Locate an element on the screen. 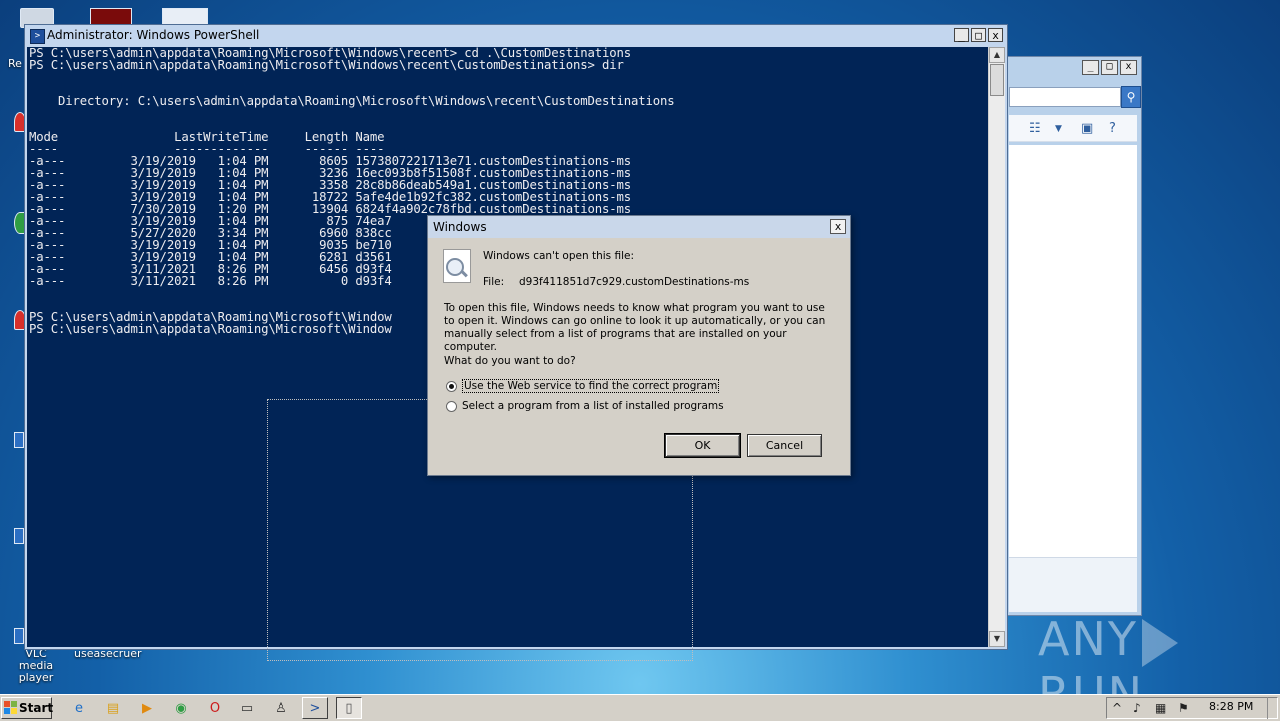 This screenshot has width=1280, height=721. chevron-down-icon: ▼ is located at coordinates (1058, 129).